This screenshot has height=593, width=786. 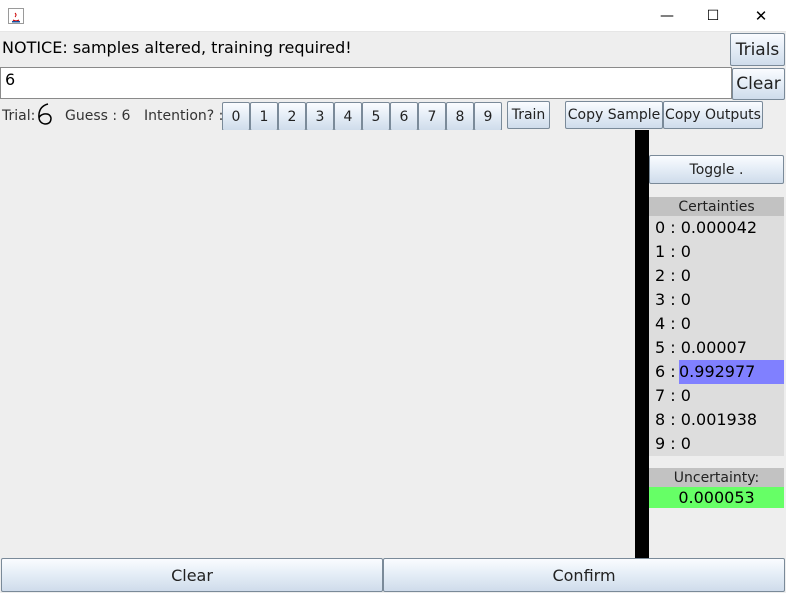 What do you see at coordinates (716, 477) in the screenshot?
I see `uncertainty-header: Uncertainty:` at bounding box center [716, 477].